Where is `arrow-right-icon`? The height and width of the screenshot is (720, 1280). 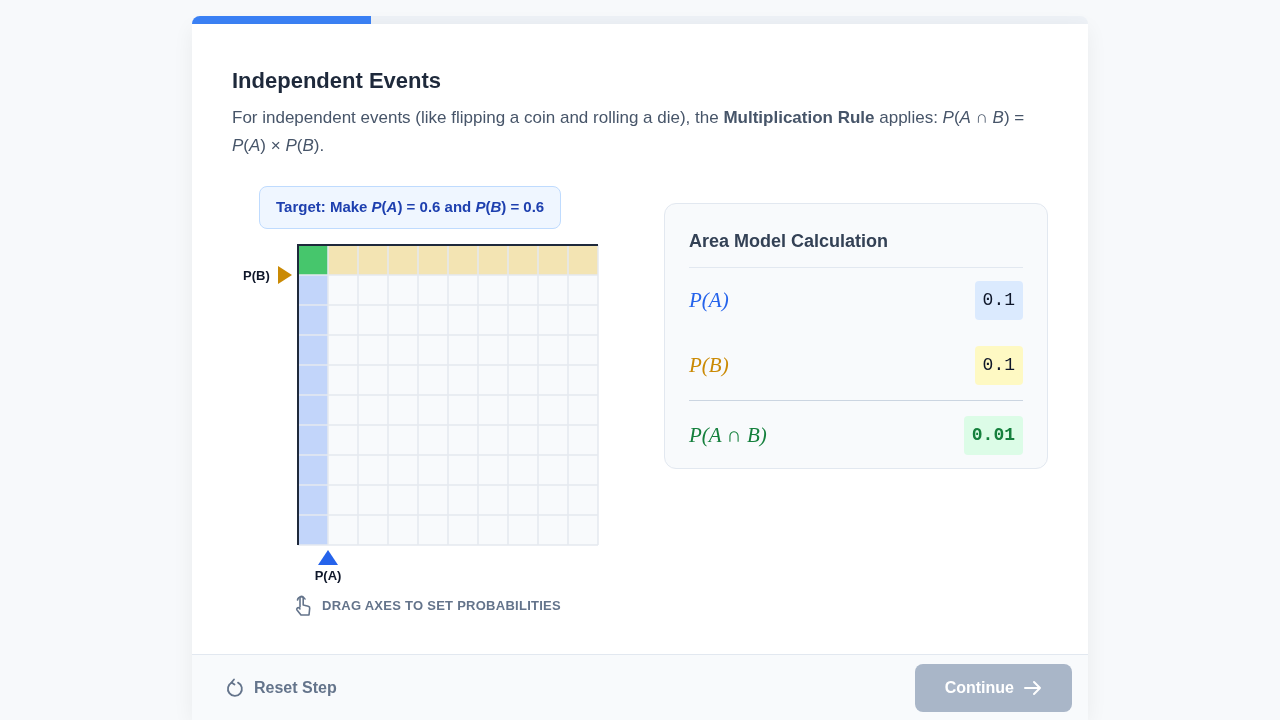 arrow-right-icon is located at coordinates (1033, 687).